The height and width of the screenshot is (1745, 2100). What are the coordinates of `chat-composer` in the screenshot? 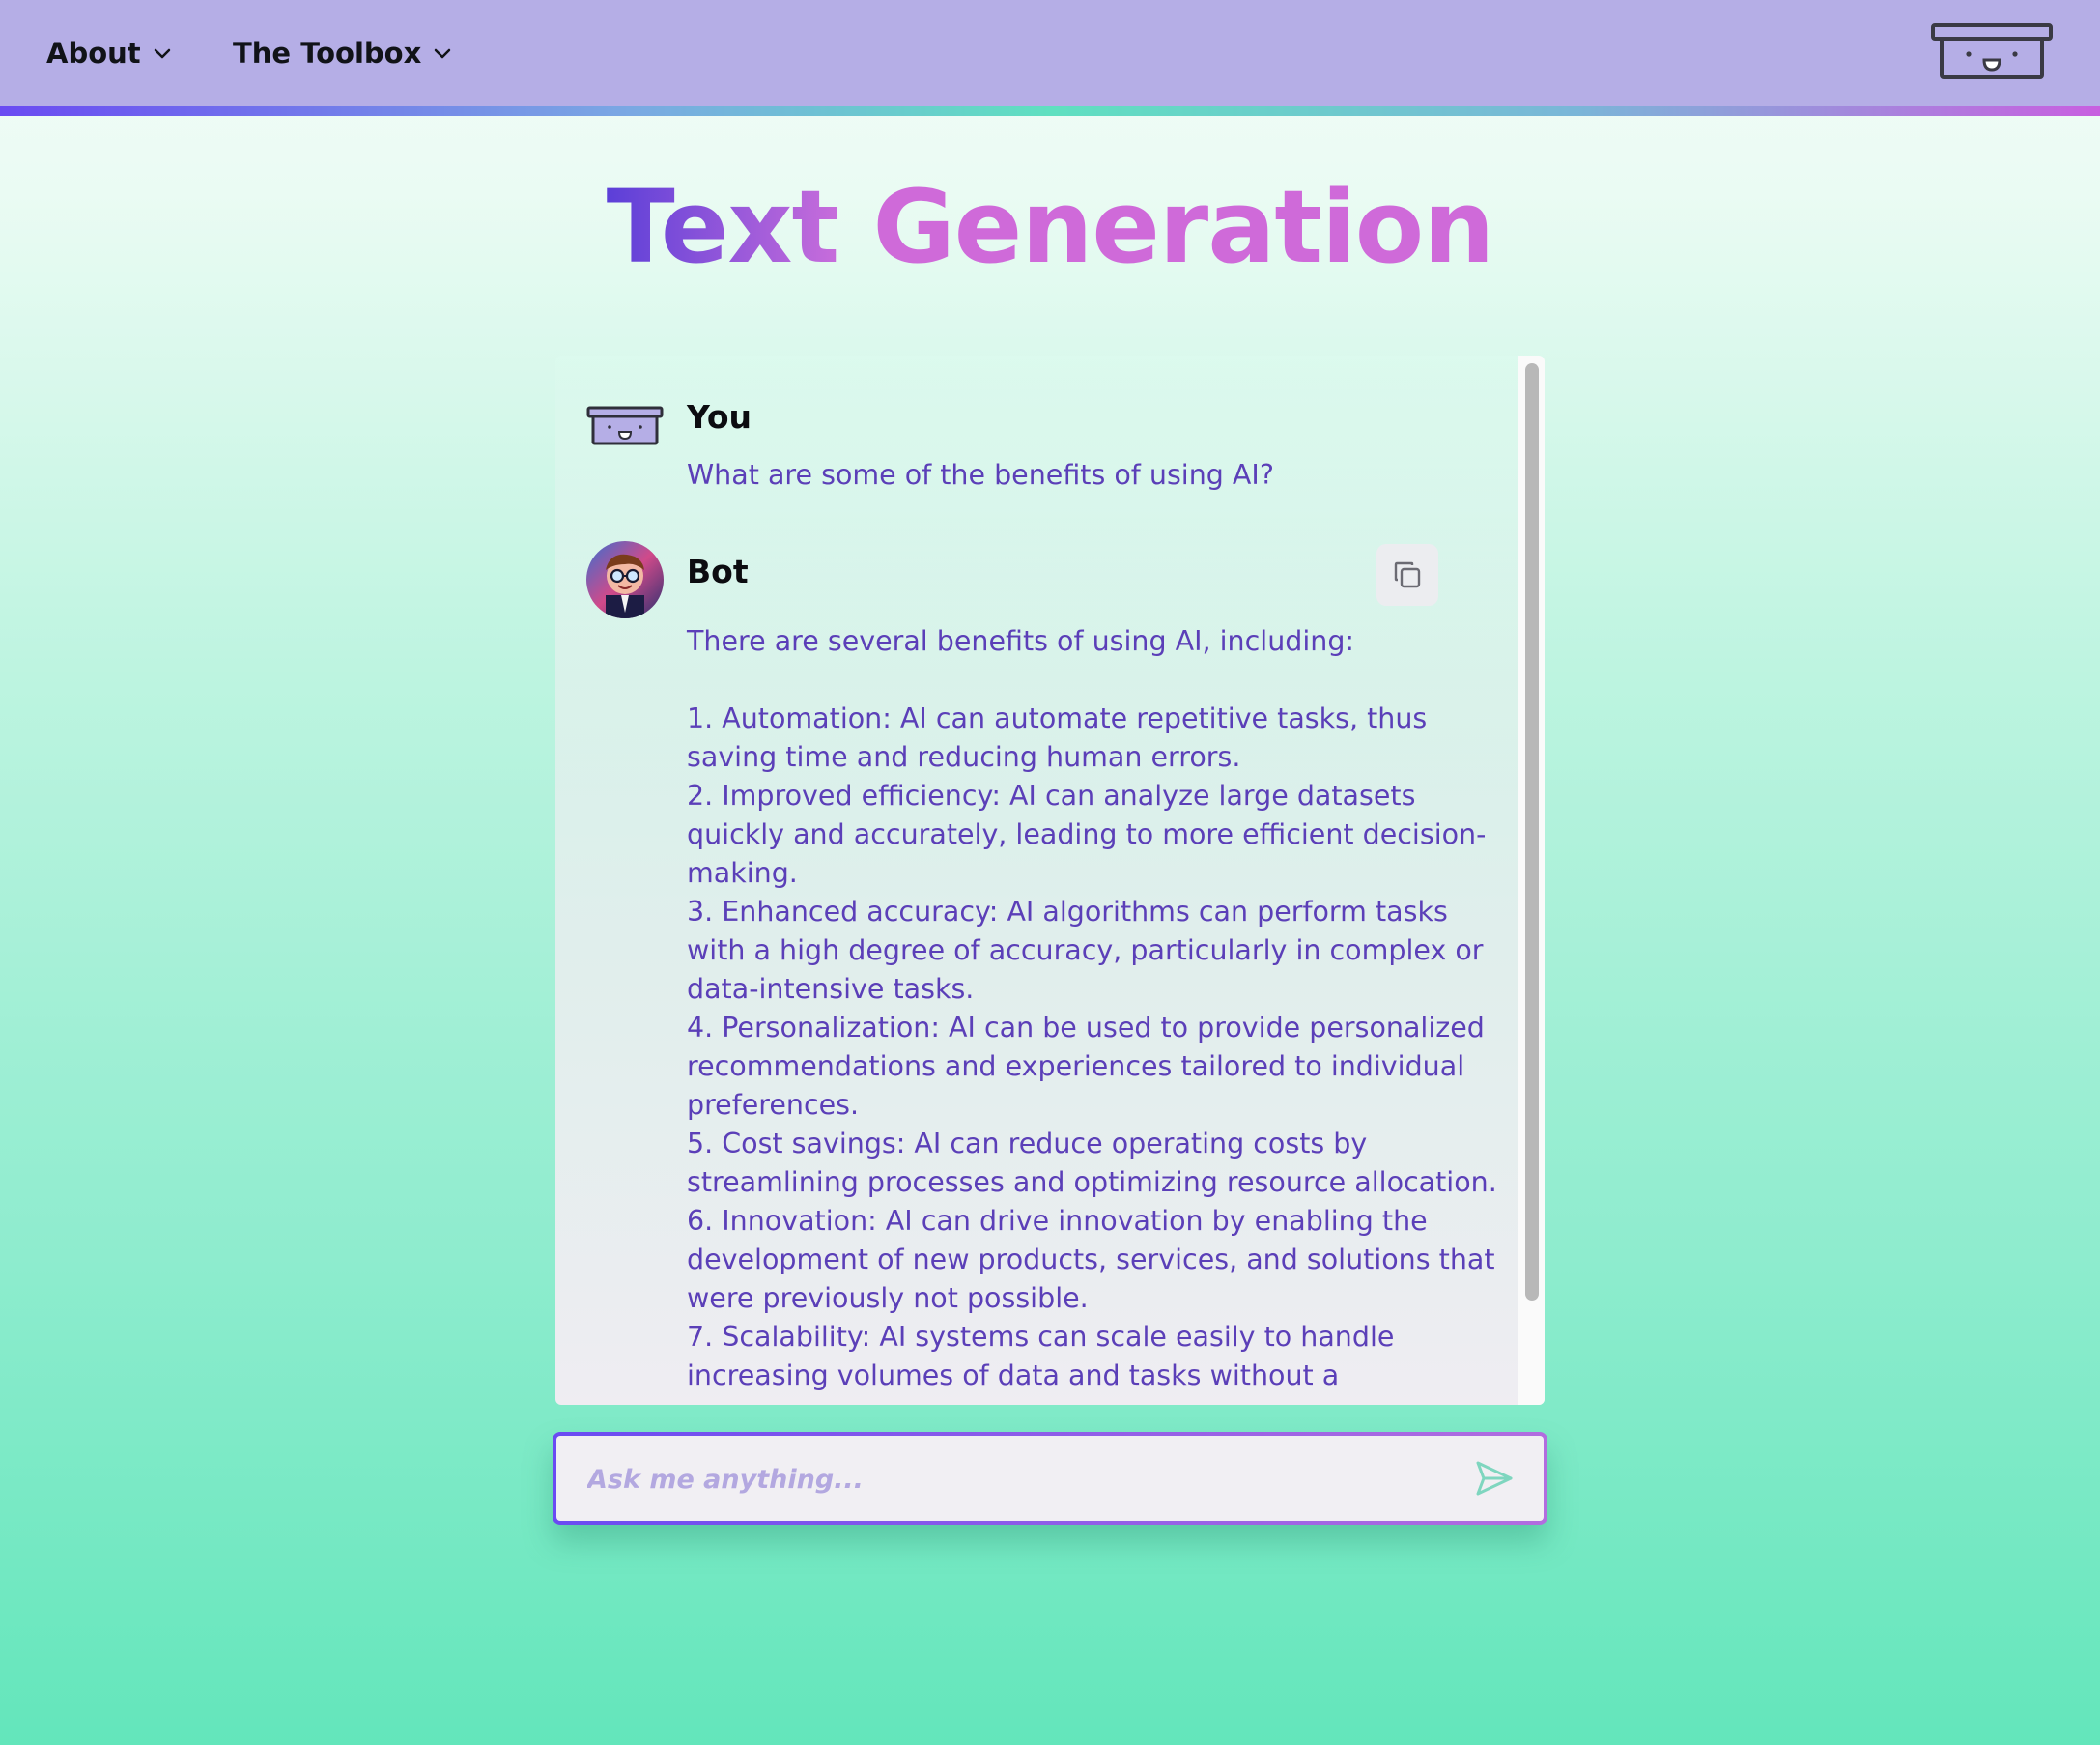 It's located at (1050, 1478).